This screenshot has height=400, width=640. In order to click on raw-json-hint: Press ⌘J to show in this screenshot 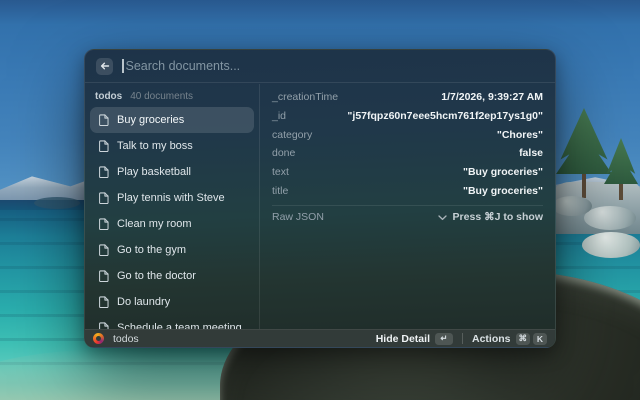, I will do `click(497, 217)`.